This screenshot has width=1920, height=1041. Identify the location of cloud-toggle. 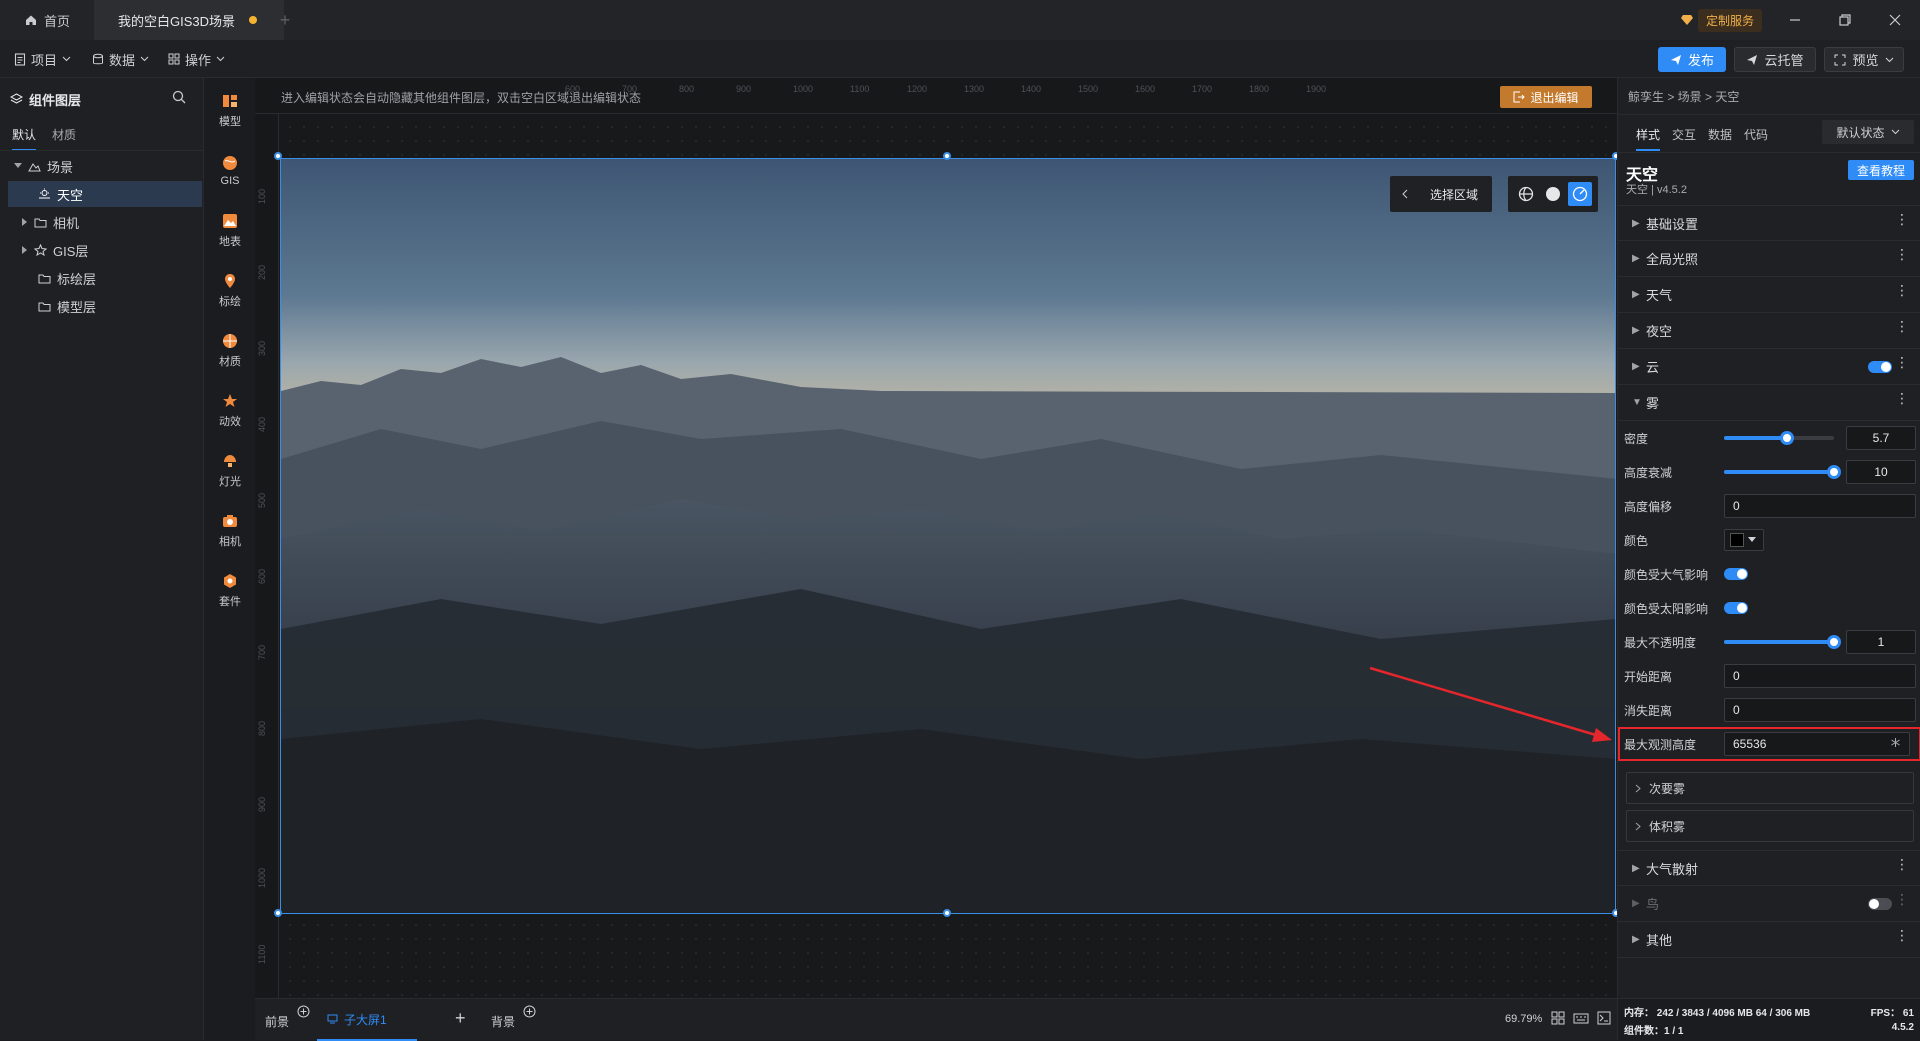
(1880, 367).